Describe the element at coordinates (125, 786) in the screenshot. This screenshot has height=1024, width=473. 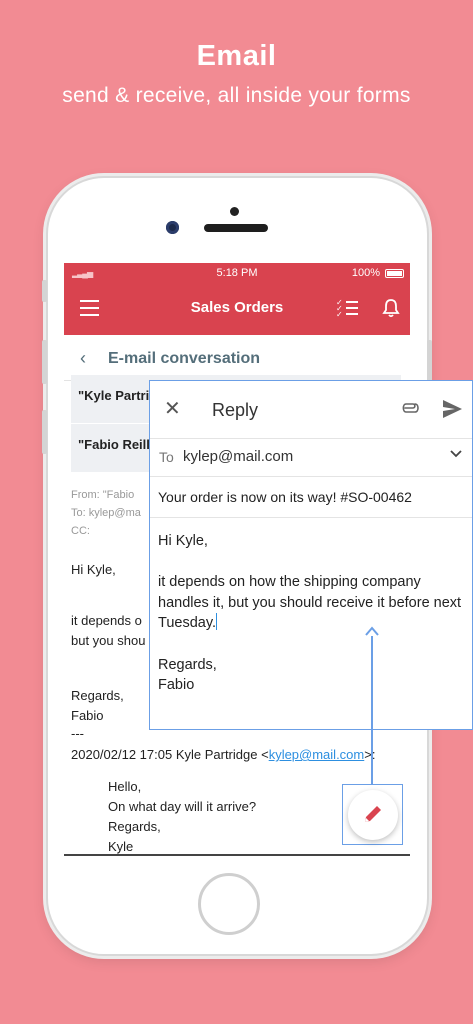
I see `quoted-line: Hello,` at that location.